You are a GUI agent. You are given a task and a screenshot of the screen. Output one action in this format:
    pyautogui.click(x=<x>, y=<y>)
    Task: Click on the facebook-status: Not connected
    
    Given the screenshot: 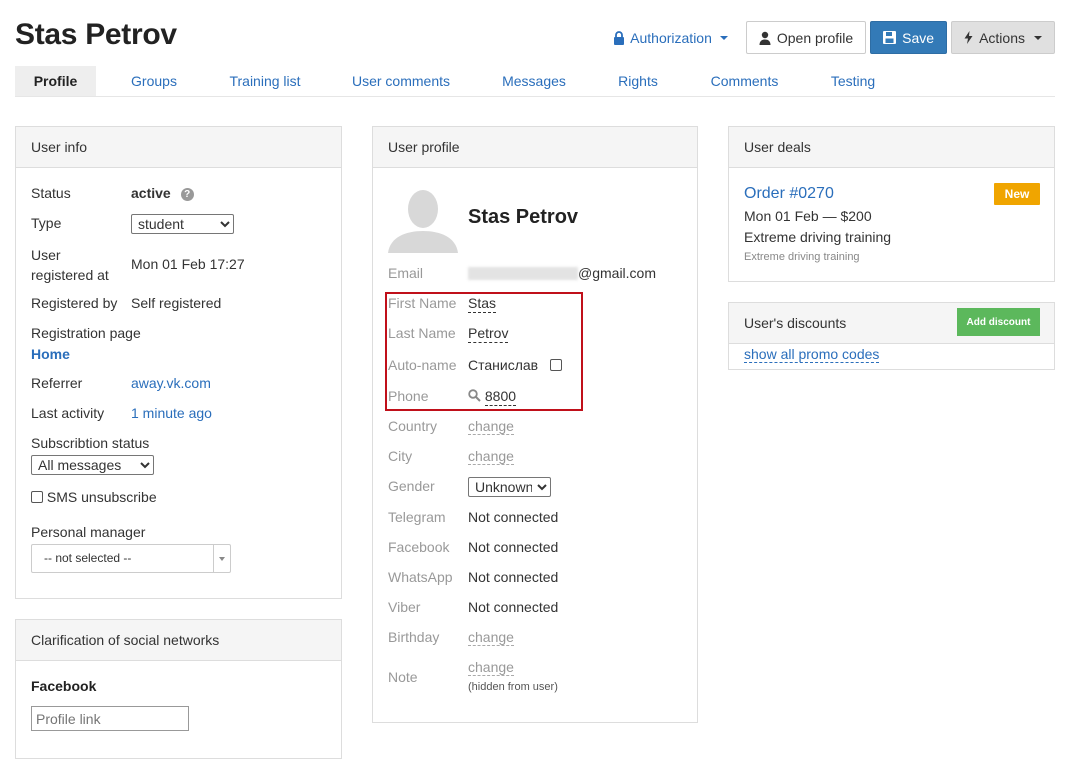 What is the action you would take?
    pyautogui.click(x=513, y=547)
    